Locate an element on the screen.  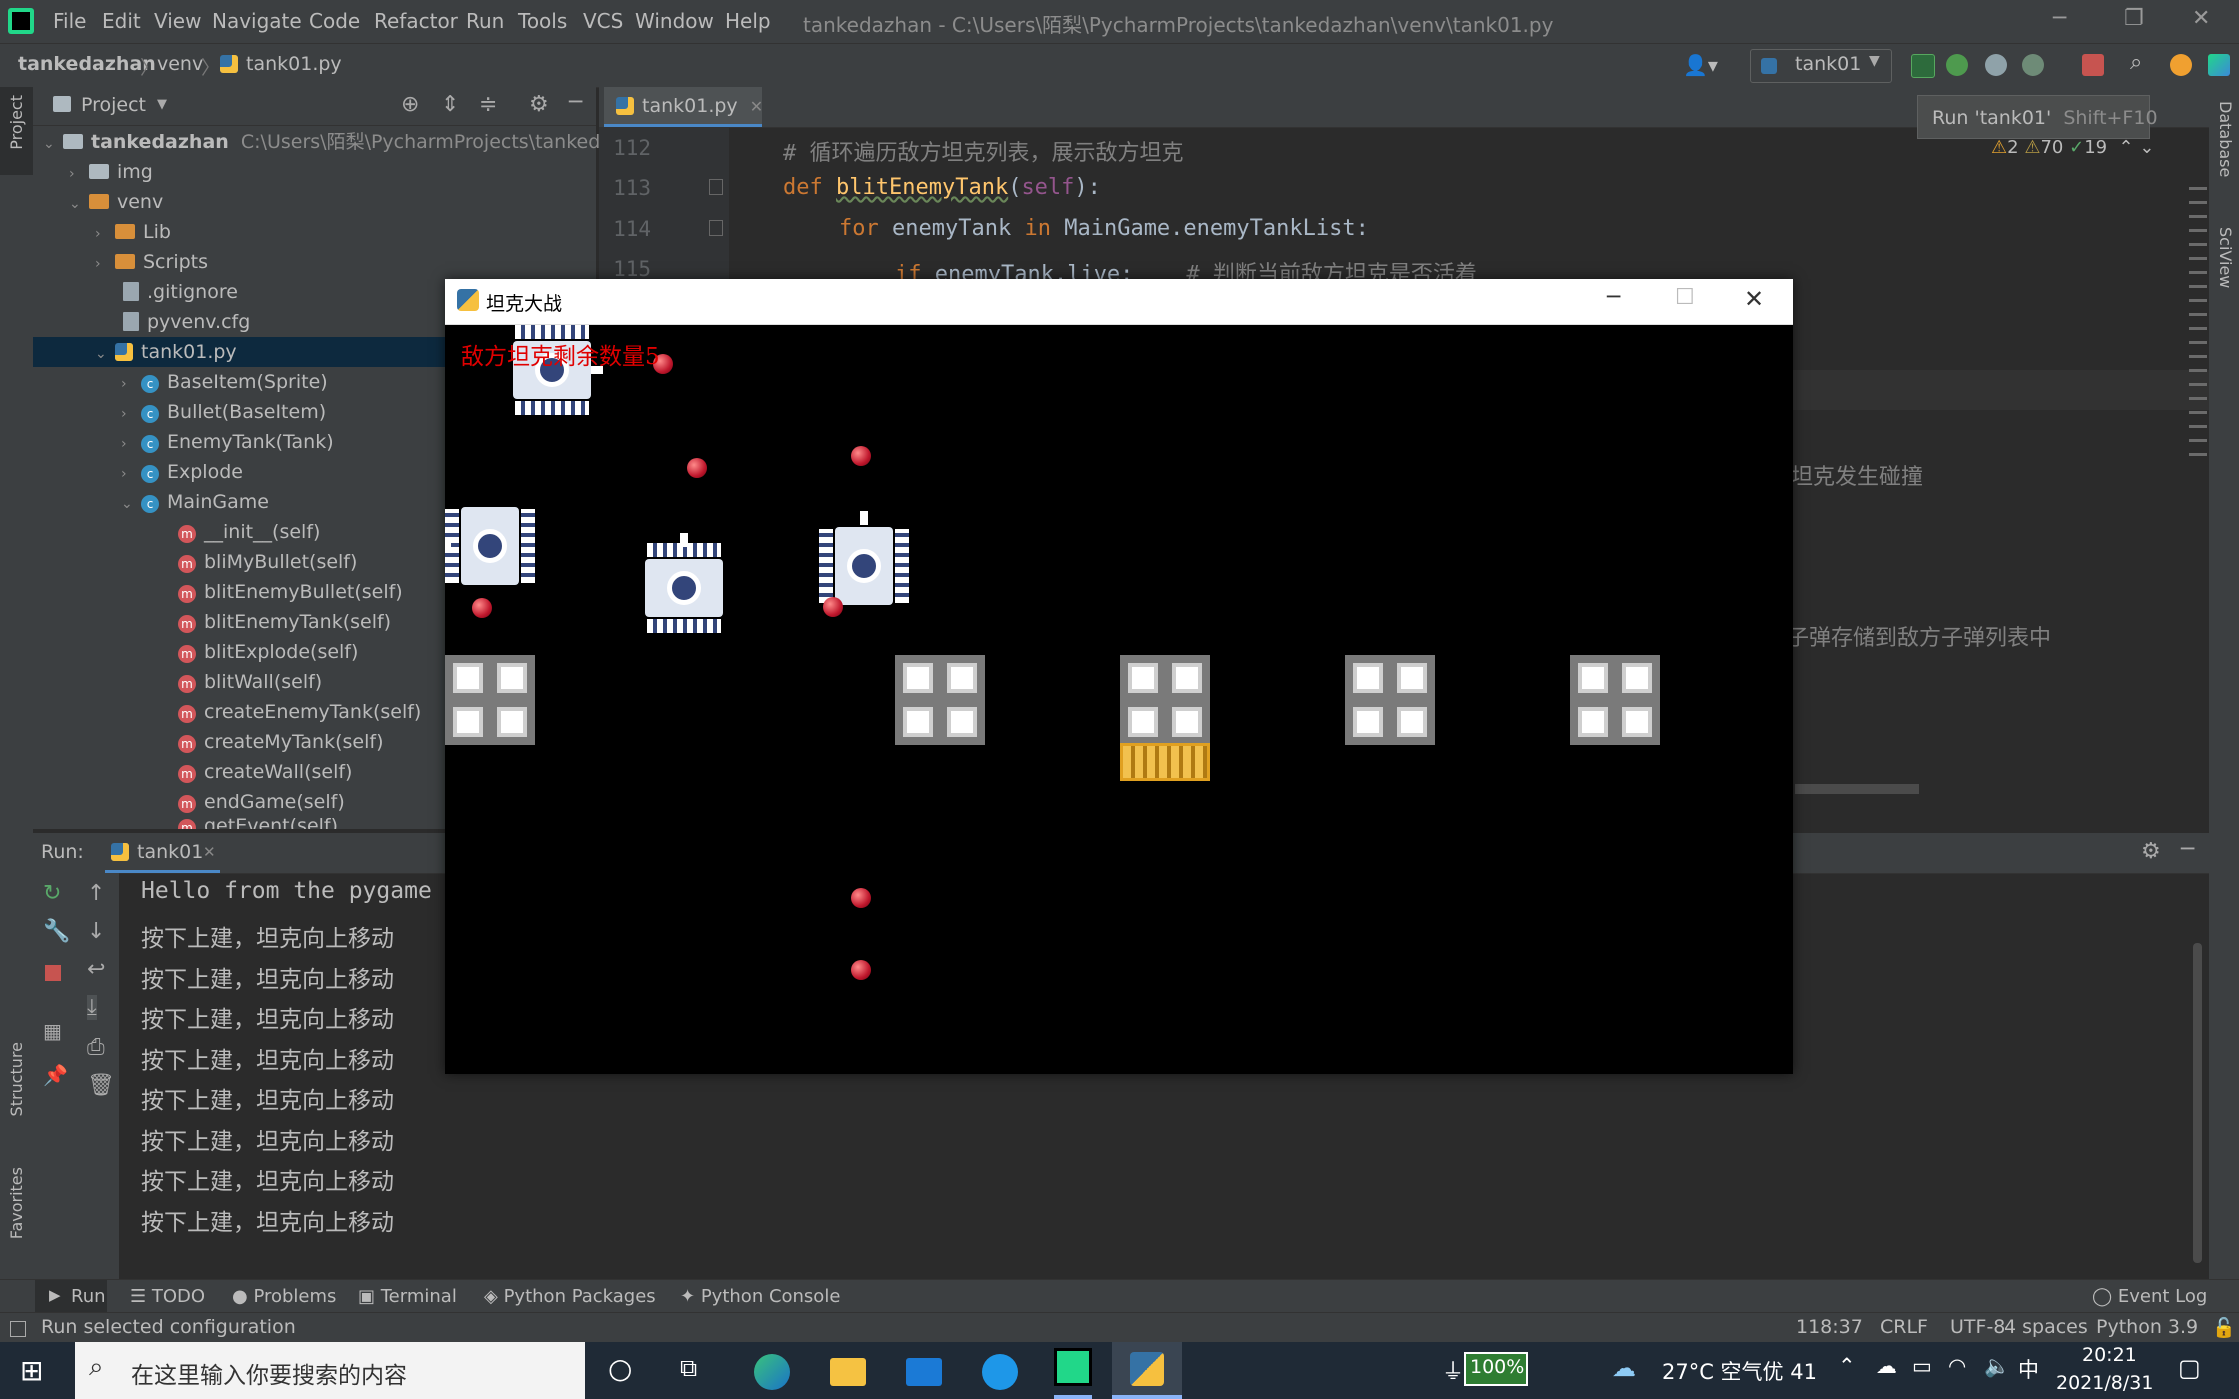
tree-item-scripts: › Scripts is located at coordinates (345, 262).